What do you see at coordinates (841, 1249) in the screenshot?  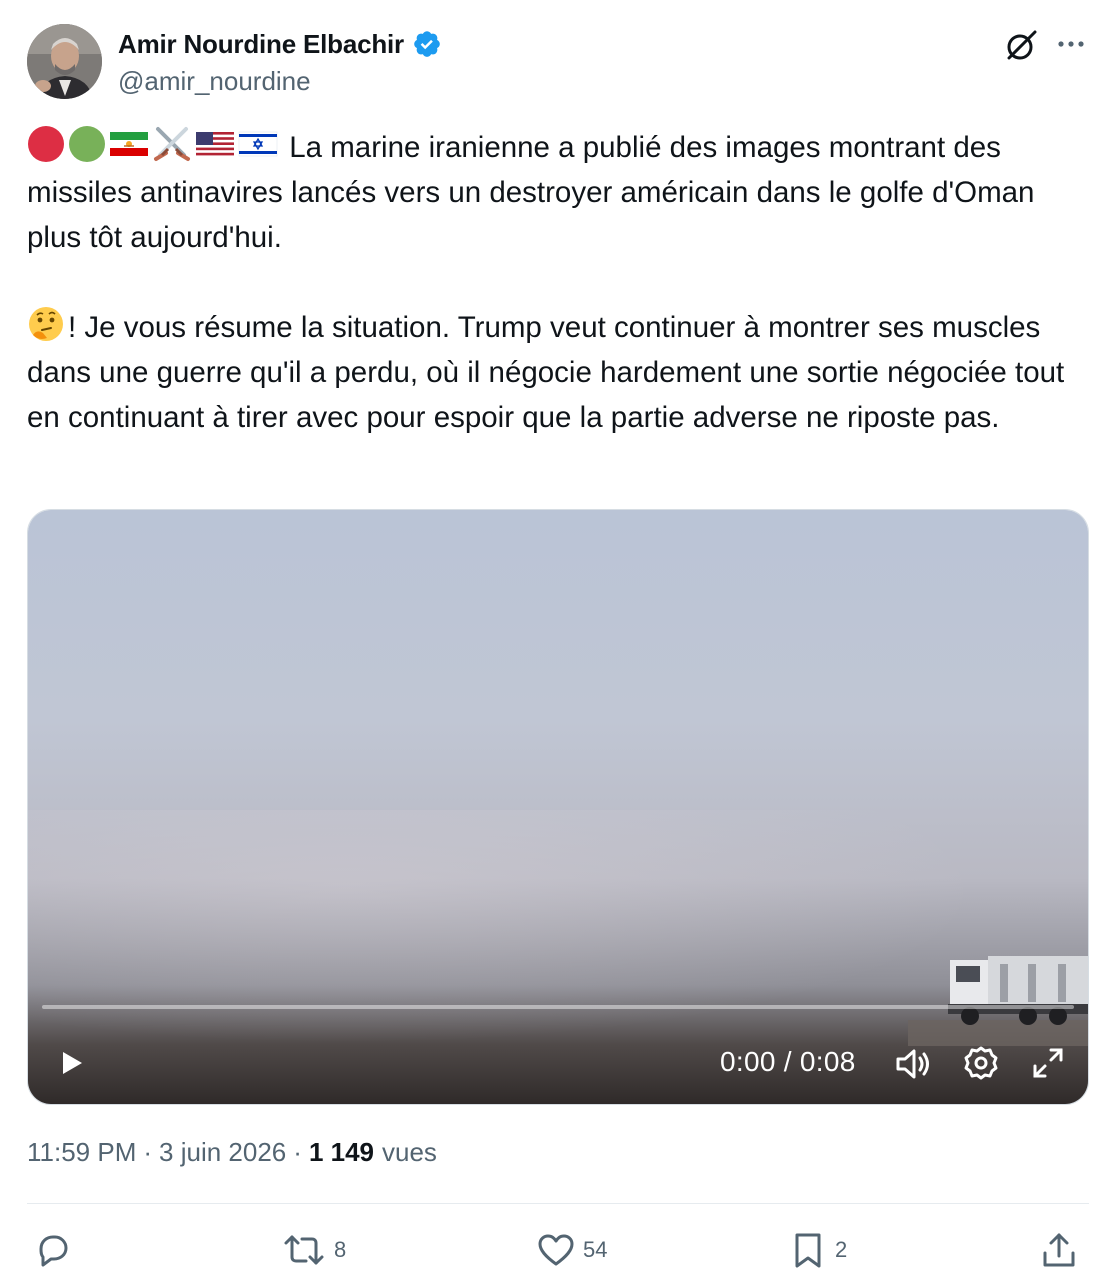 I see `bookmark-count: 2` at bounding box center [841, 1249].